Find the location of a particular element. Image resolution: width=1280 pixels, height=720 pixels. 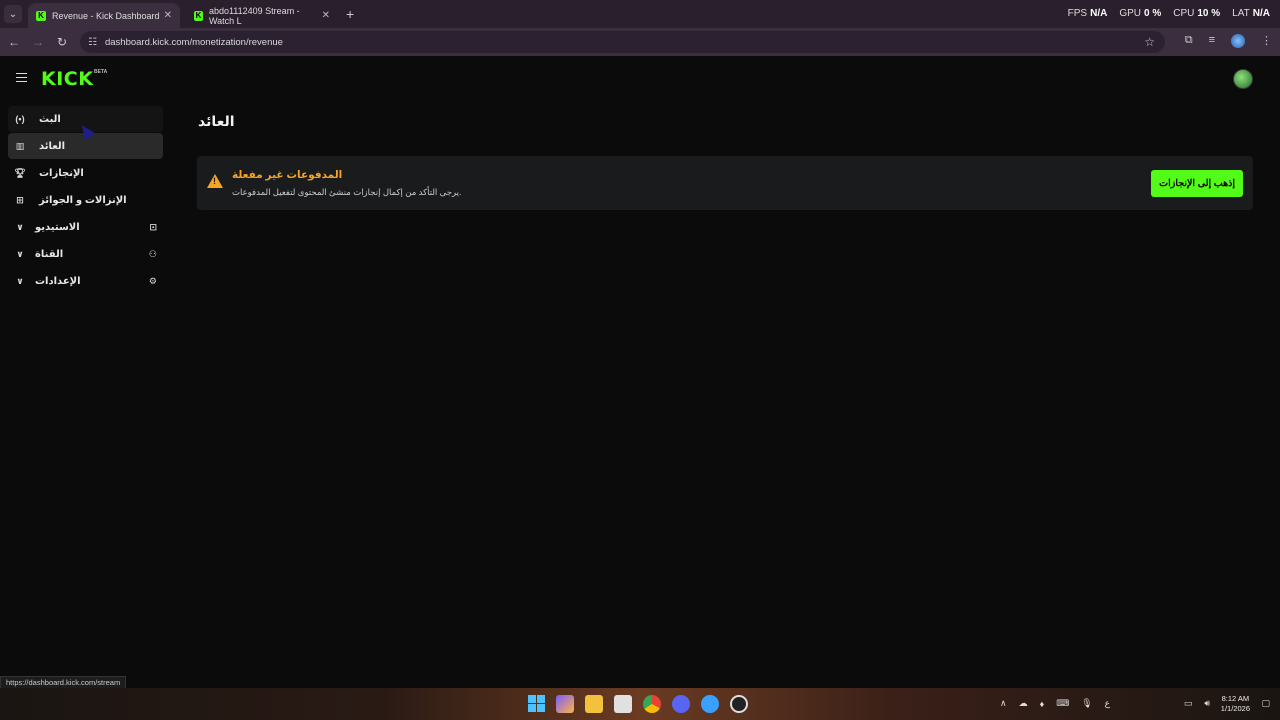

sidebar-item-achievements: 🏆︎ الإنجازات is located at coordinates (85, 173).